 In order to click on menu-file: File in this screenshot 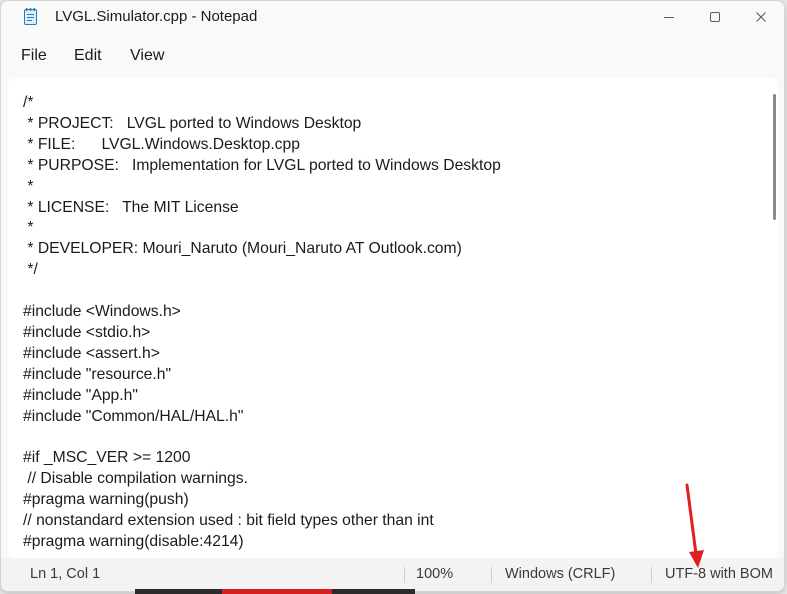, I will do `click(34, 56)`.